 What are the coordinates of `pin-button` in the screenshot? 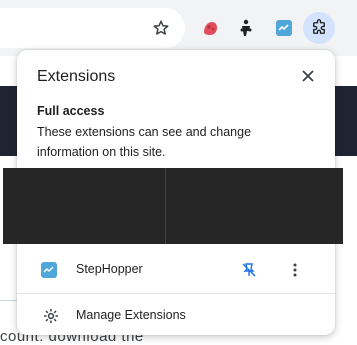 It's located at (249, 270).